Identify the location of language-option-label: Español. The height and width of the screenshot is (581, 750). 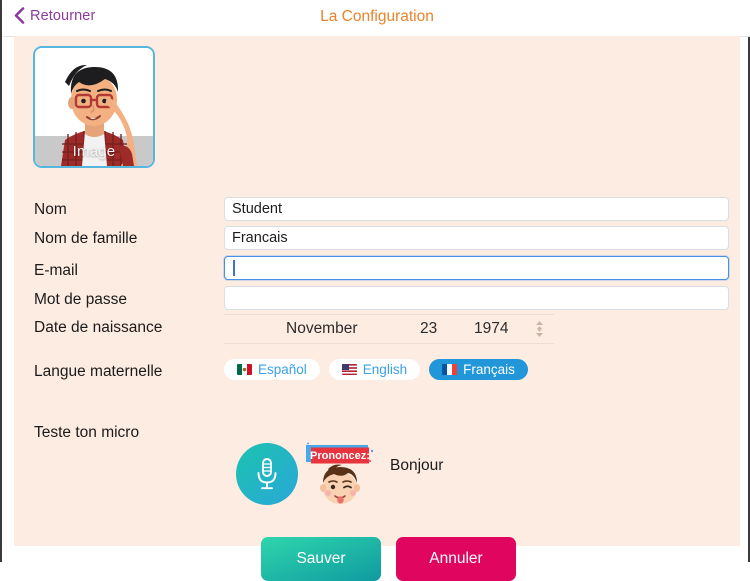
(282, 369).